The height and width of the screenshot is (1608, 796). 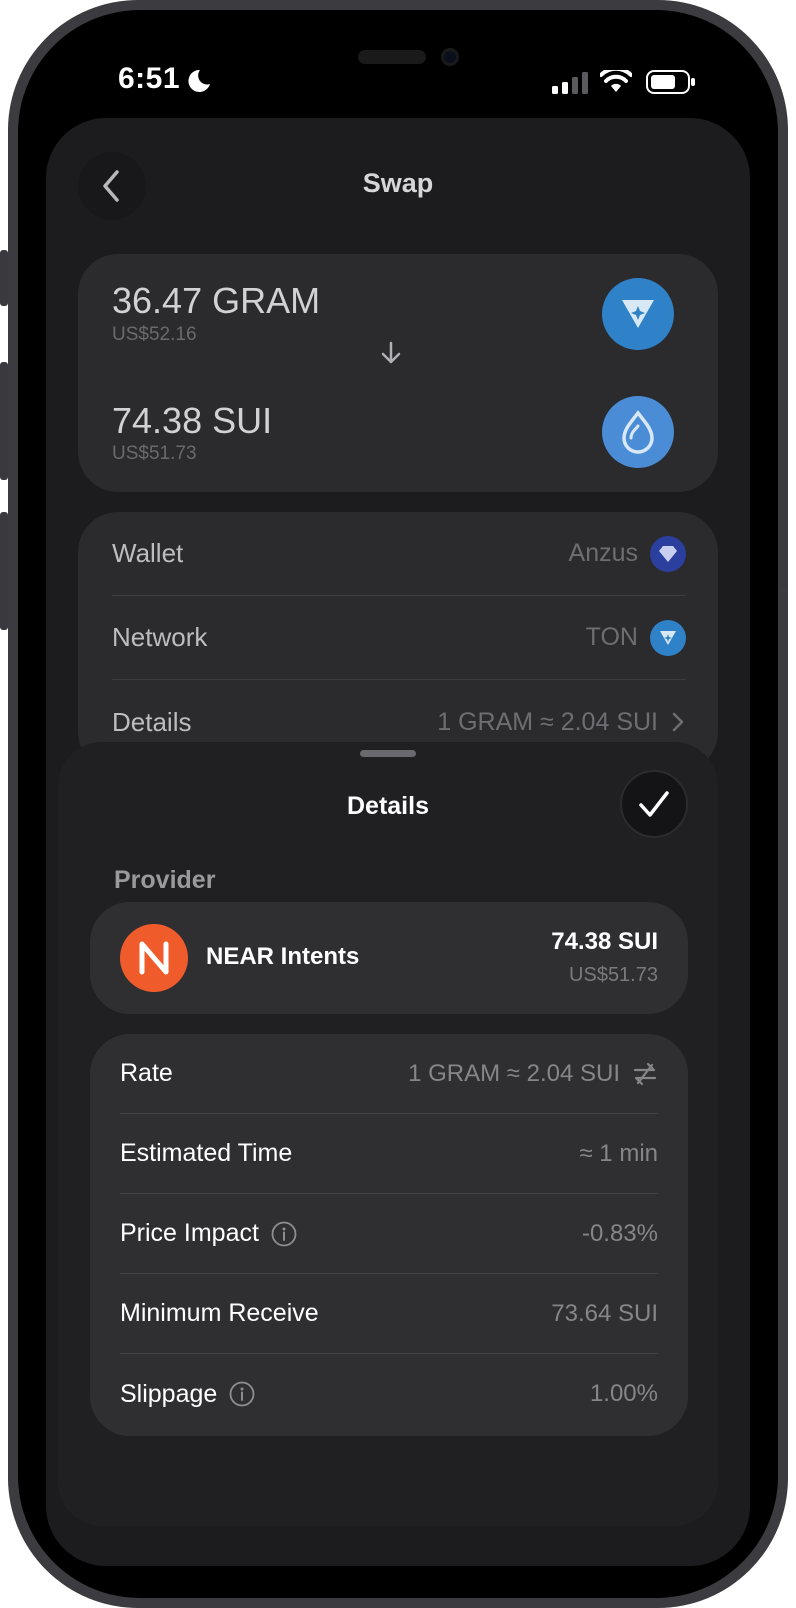 What do you see at coordinates (160, 637) in the screenshot?
I see `network-label: Network` at bounding box center [160, 637].